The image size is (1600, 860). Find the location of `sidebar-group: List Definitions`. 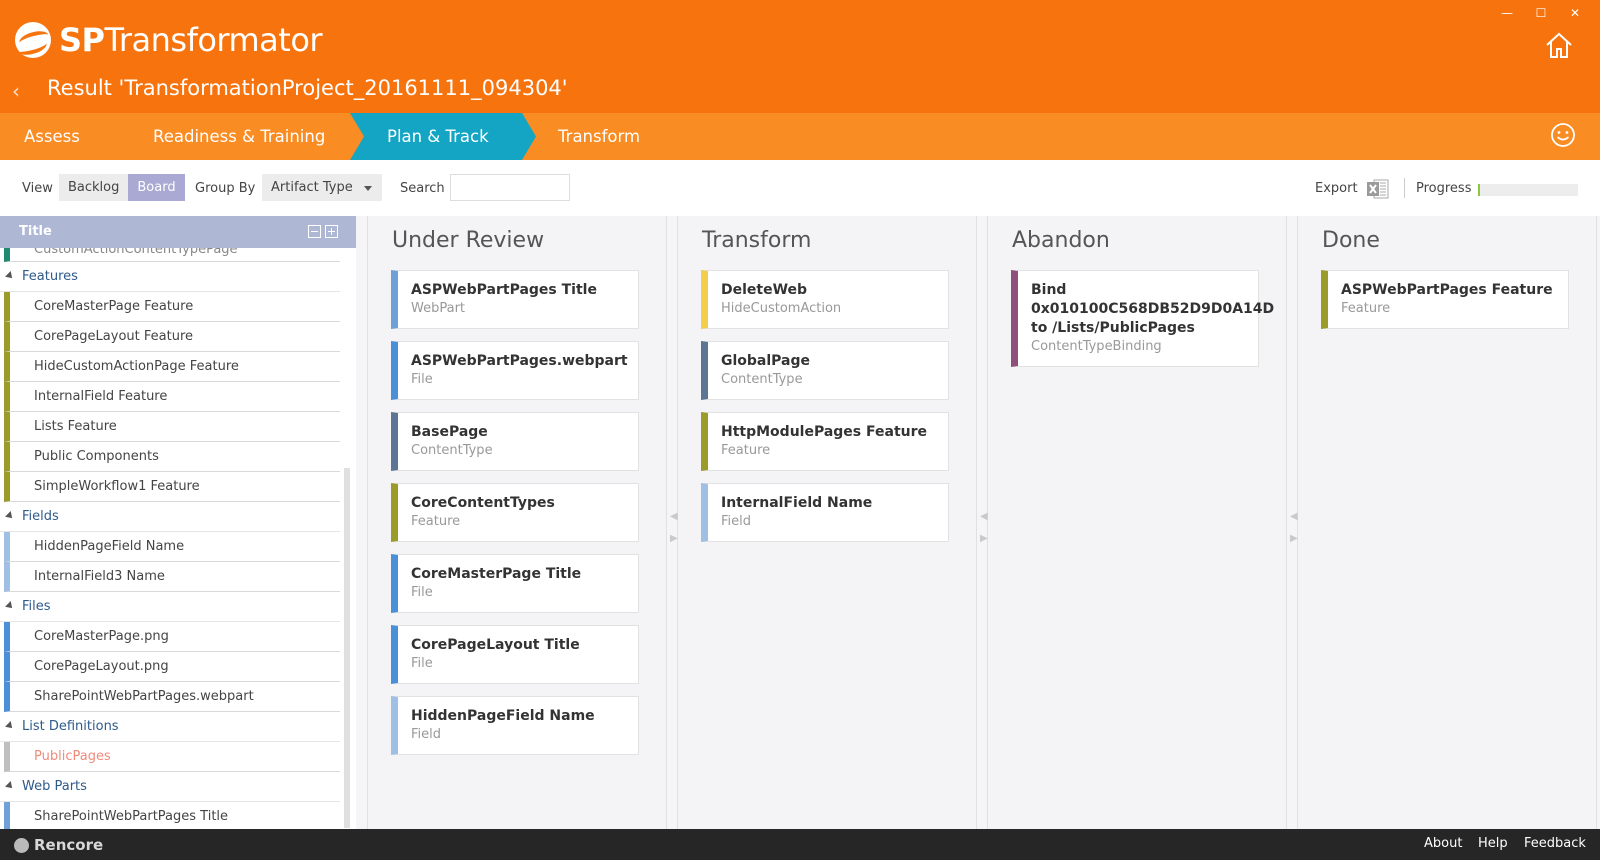

sidebar-group: List Definitions is located at coordinates (170, 727).